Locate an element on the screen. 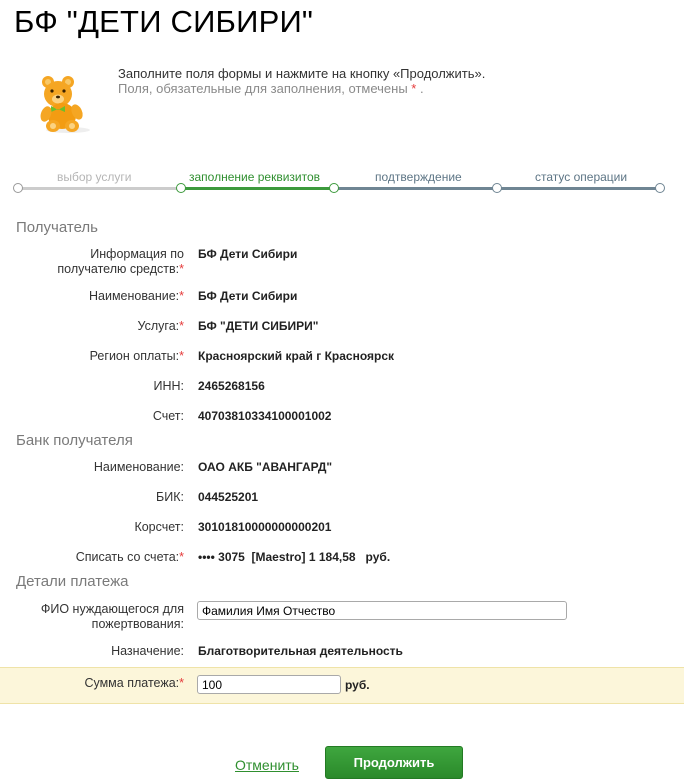 This screenshot has height=779, width=684. region-value: Красноярский край г Красноярск is located at coordinates (296, 356).